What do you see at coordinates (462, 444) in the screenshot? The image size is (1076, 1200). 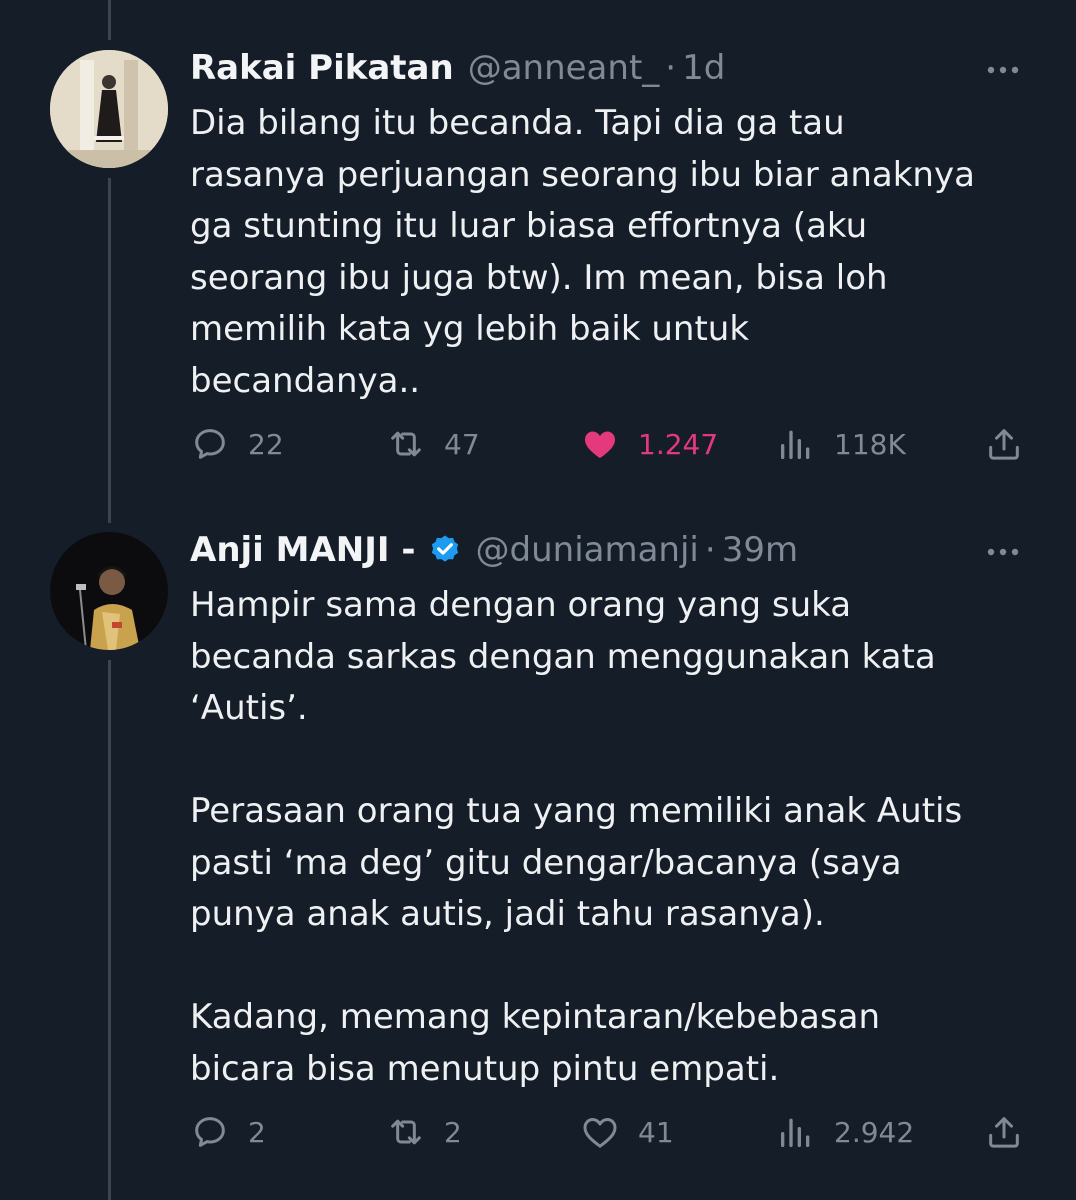 I see `retweet-count: 47` at bounding box center [462, 444].